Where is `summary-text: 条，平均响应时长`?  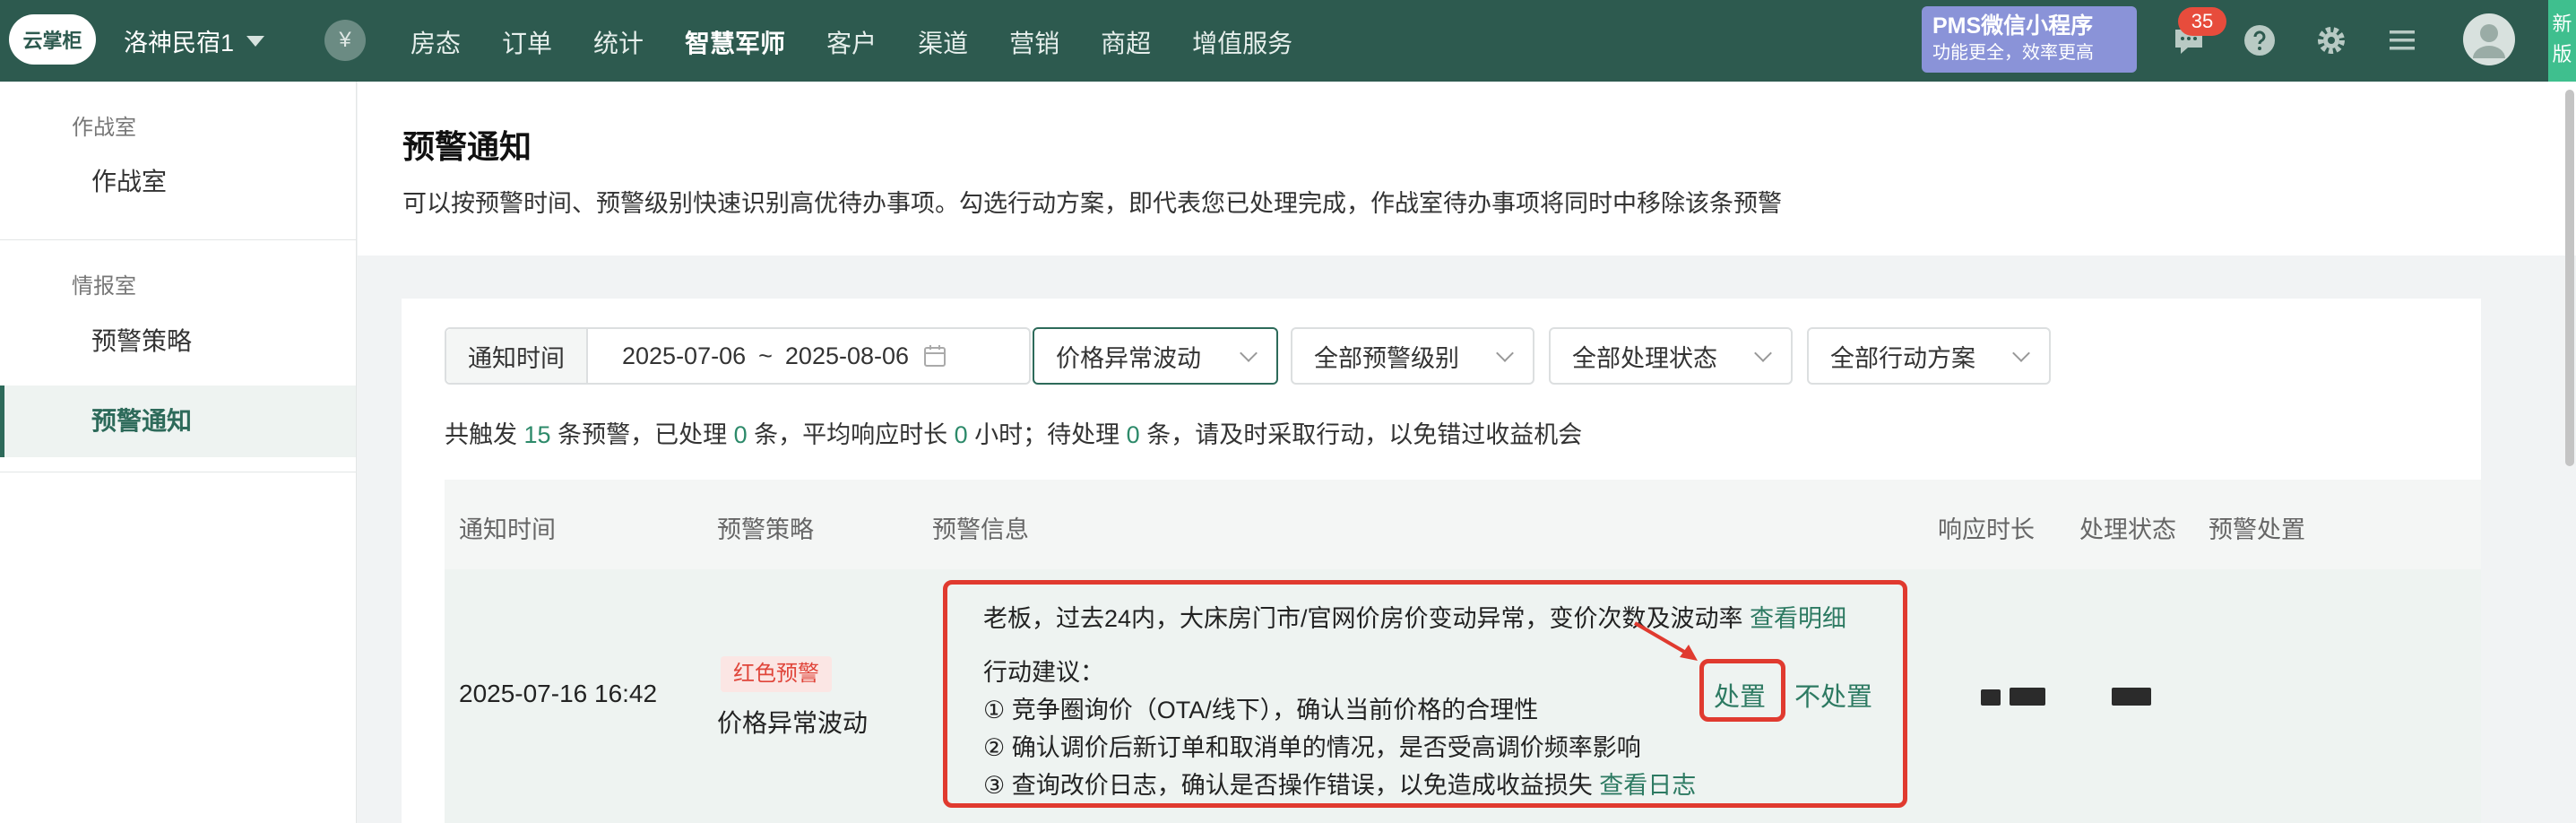 summary-text: 条，平均响应时长 is located at coordinates (851, 434).